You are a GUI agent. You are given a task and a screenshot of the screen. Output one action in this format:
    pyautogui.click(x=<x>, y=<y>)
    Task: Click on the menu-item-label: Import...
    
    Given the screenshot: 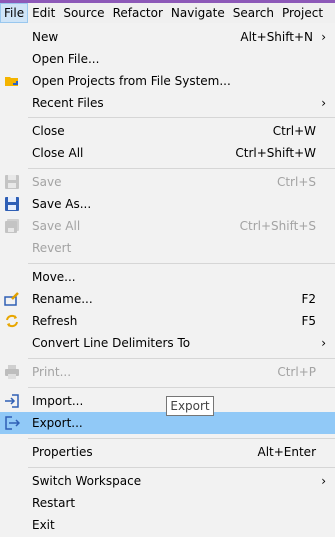 What is the action you would take?
    pyautogui.click(x=58, y=401)
    